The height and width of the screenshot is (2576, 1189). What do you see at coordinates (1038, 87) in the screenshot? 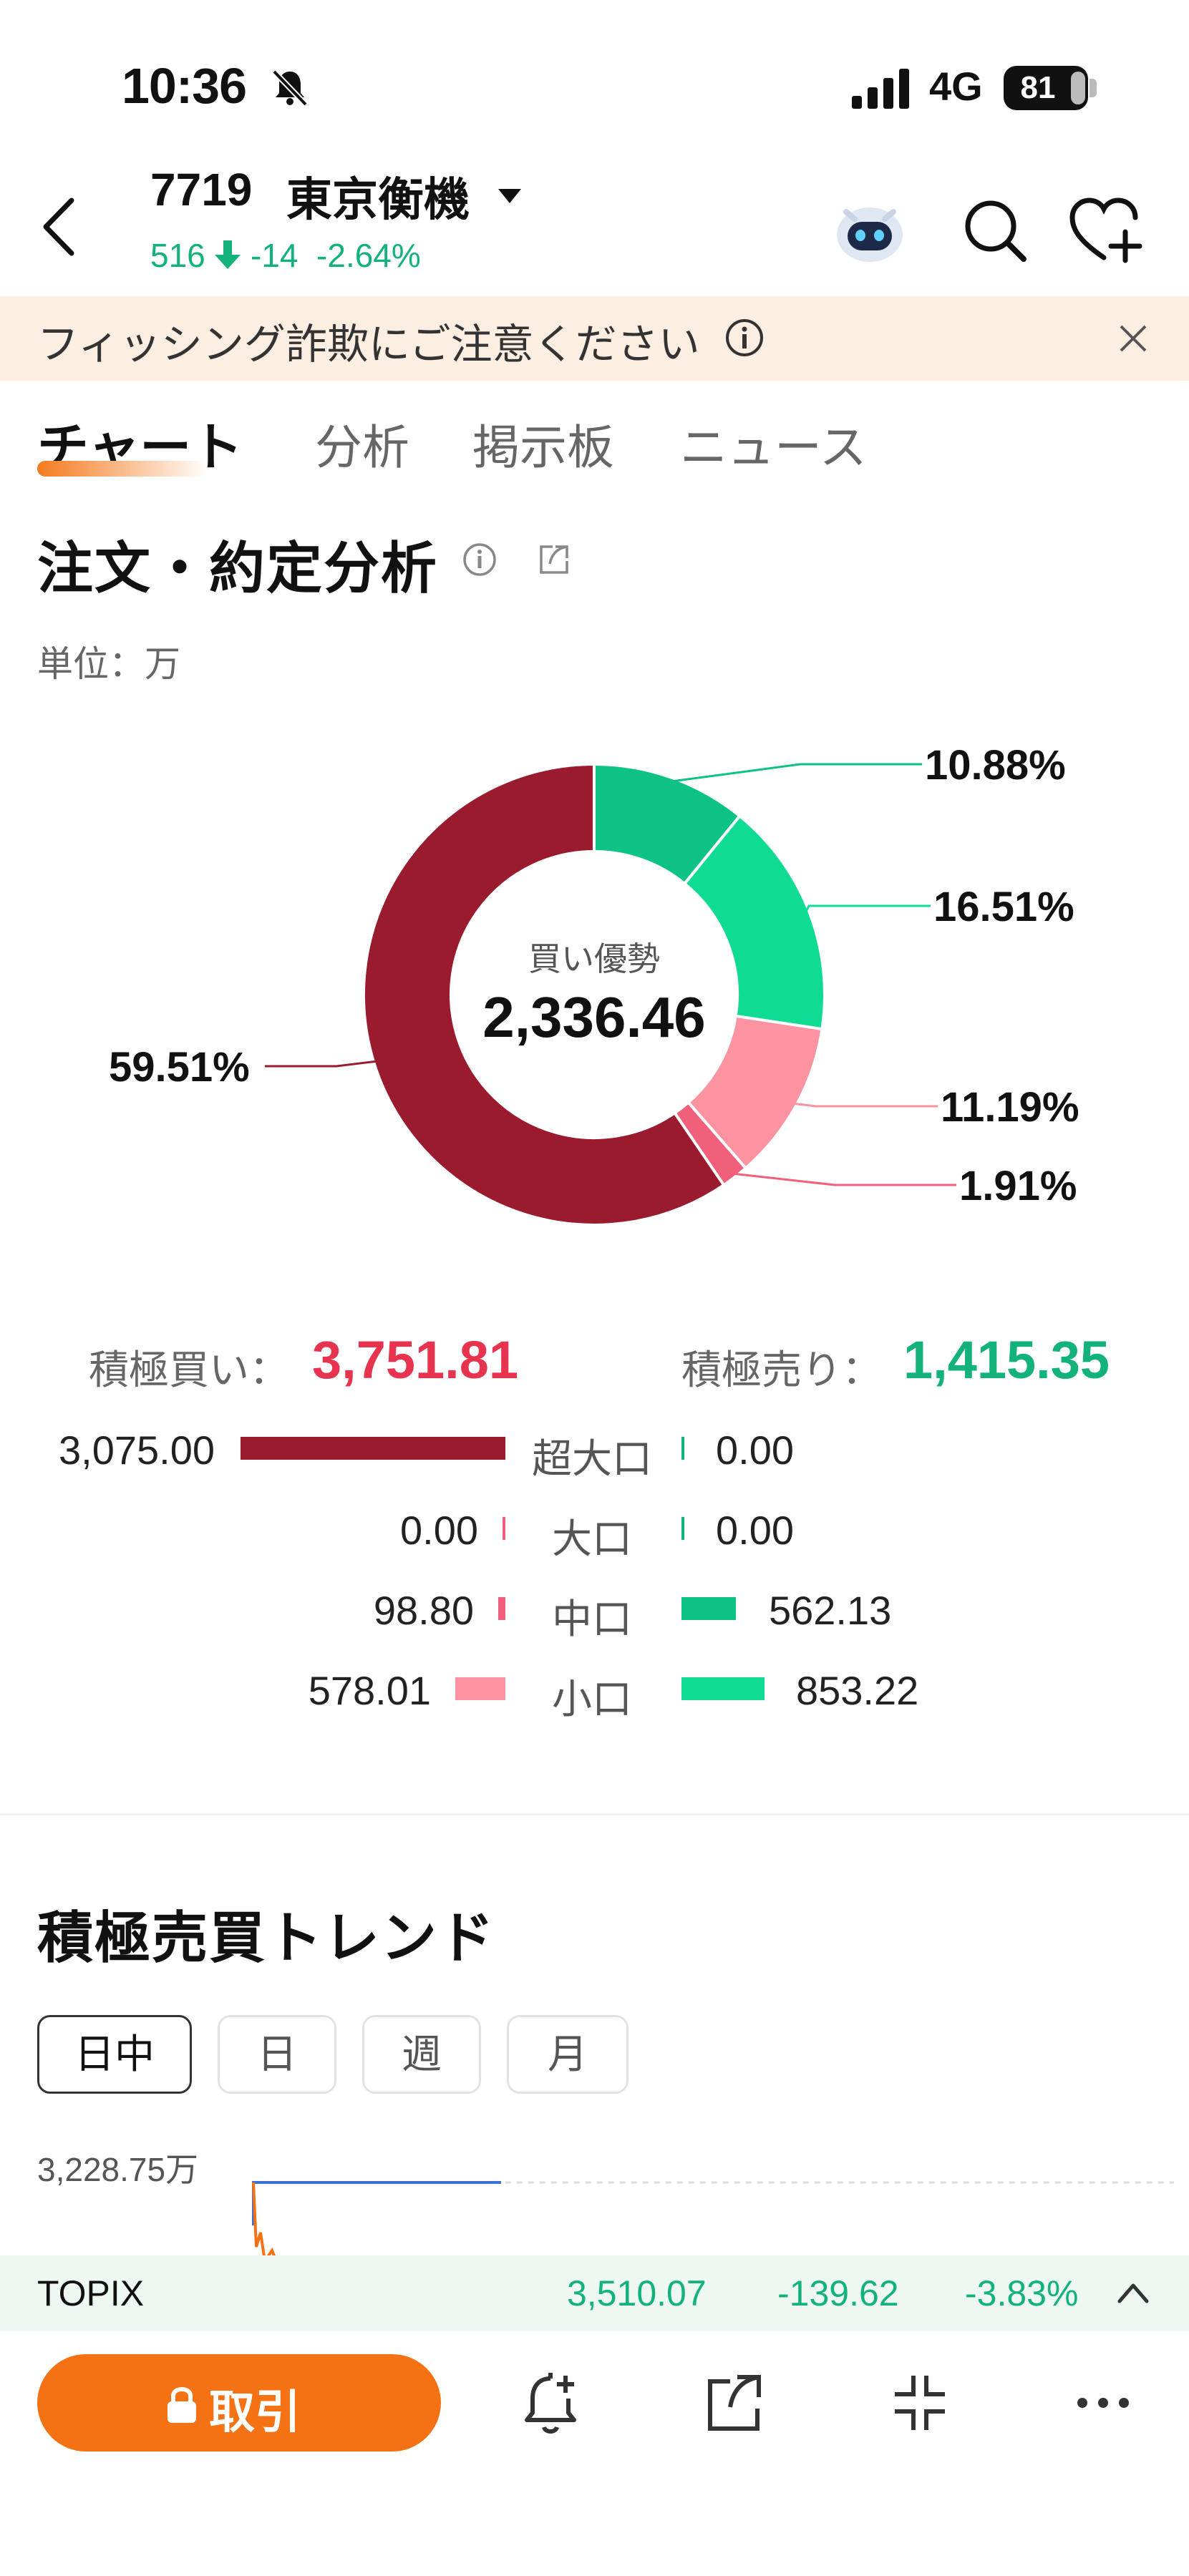
I see `battery-level: 81` at bounding box center [1038, 87].